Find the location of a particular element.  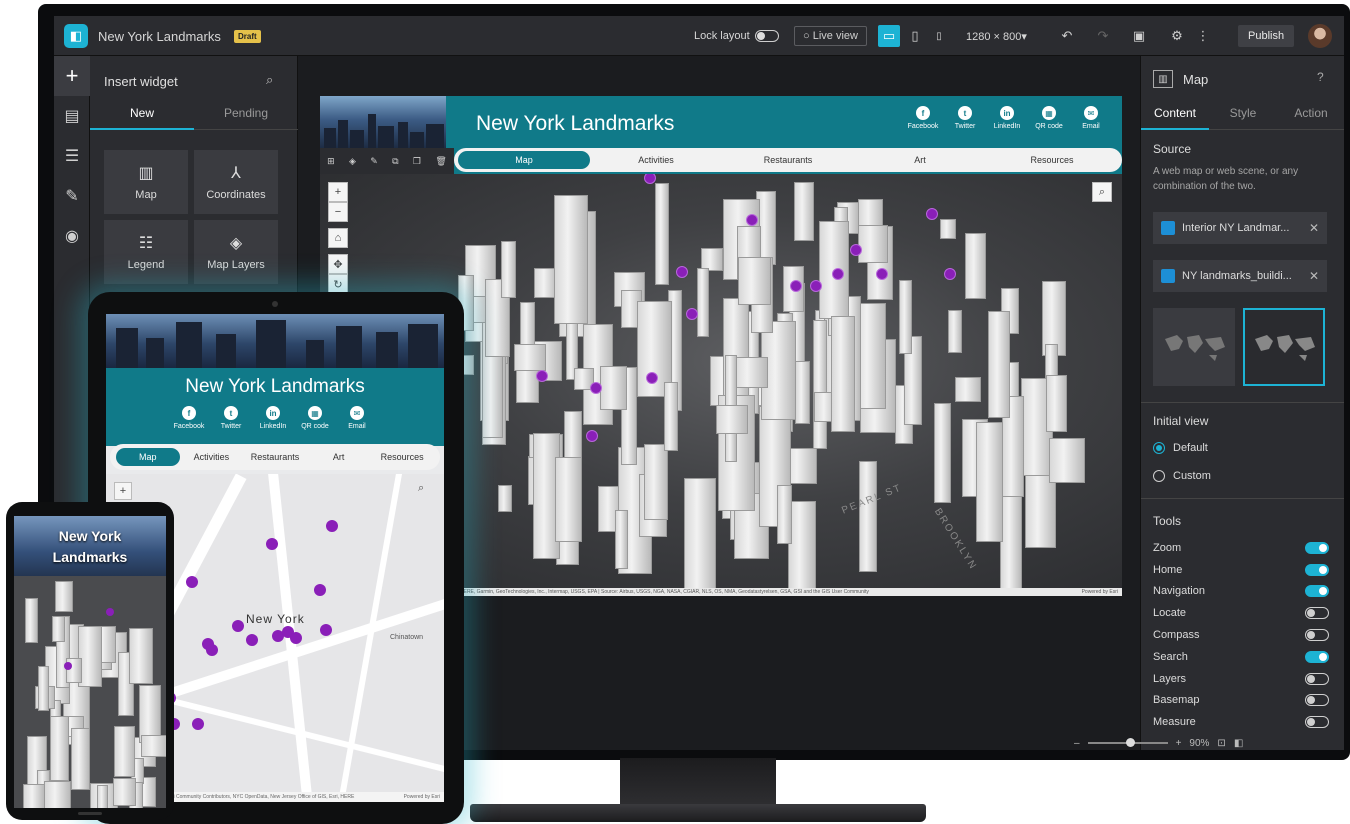

tab-content: Content is located at coordinates (1175, 114).